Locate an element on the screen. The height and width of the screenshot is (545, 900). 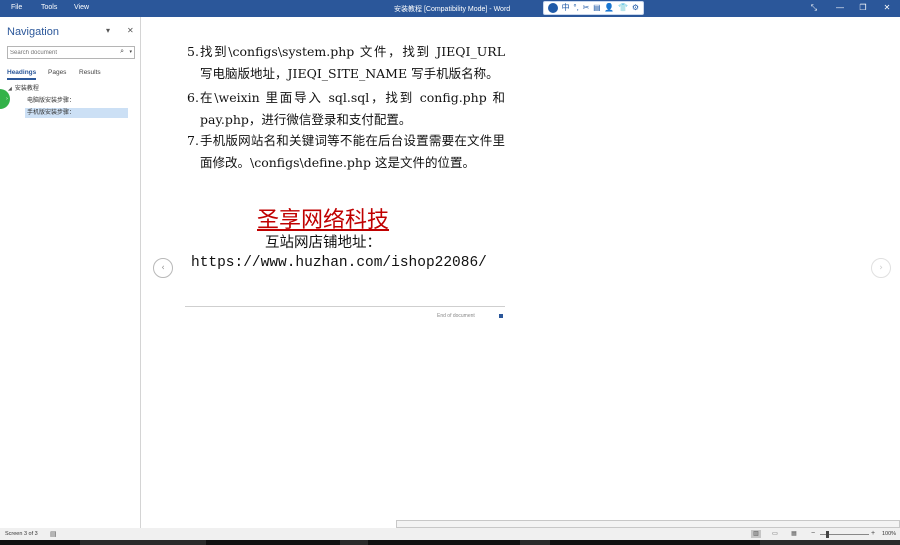
read-mode-icon: ▥ is located at coordinates (756, 534).